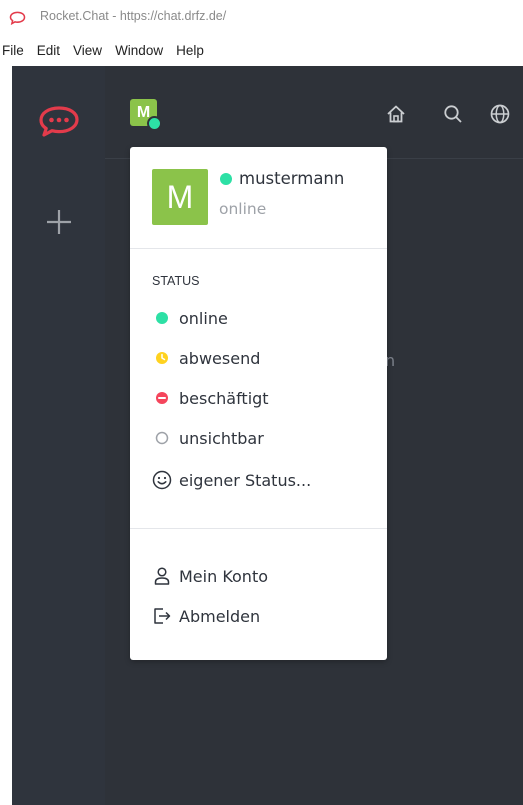  I want to click on popover-avatar: M, so click(180, 197).